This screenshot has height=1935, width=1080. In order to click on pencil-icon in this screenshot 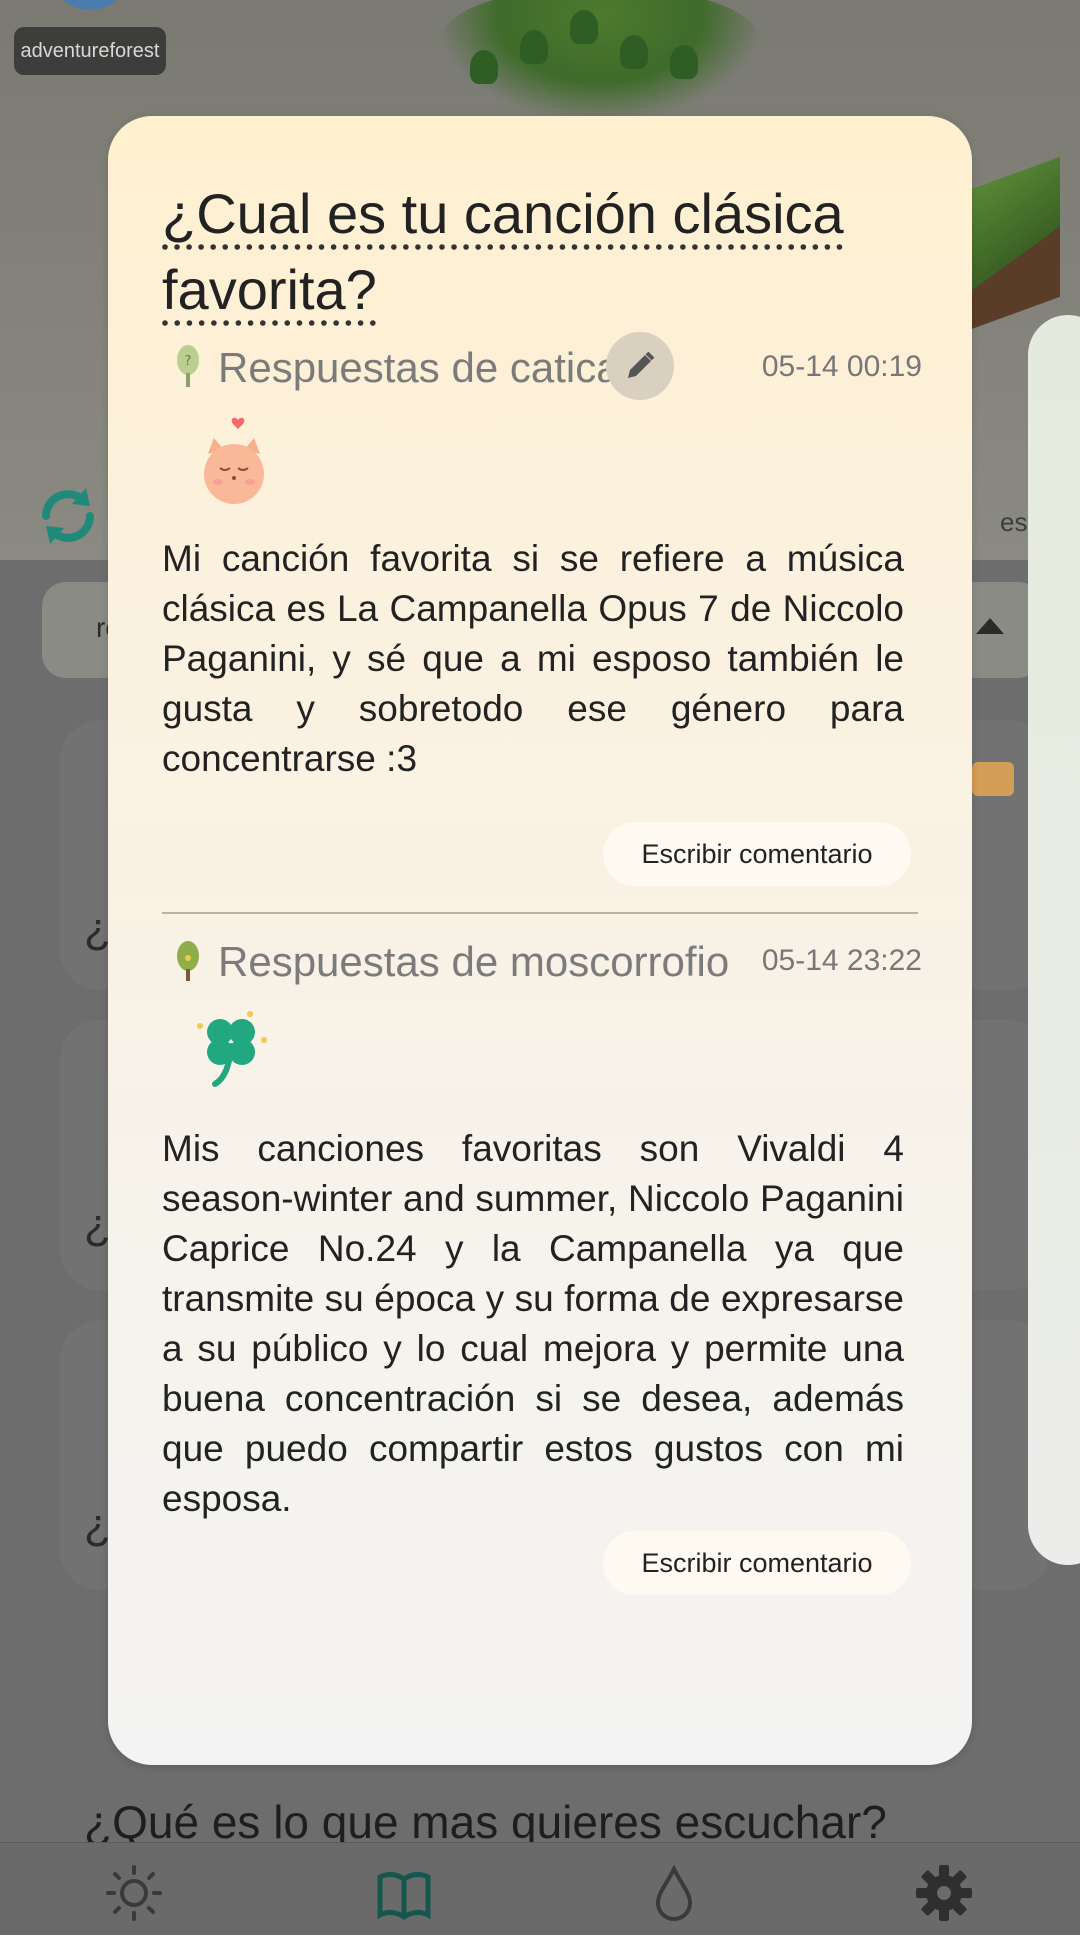, I will do `click(641, 364)`.